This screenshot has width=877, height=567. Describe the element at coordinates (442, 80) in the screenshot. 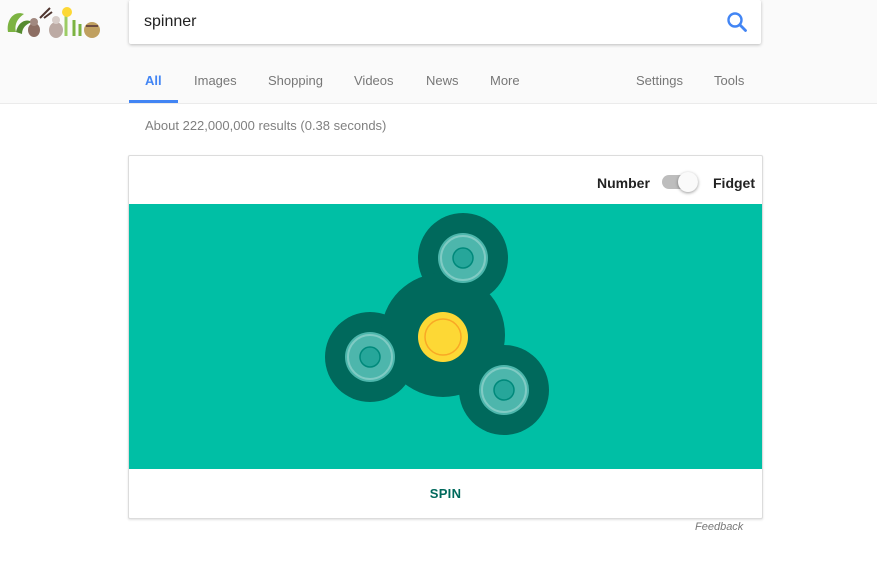

I see `tab-news: News` at that location.